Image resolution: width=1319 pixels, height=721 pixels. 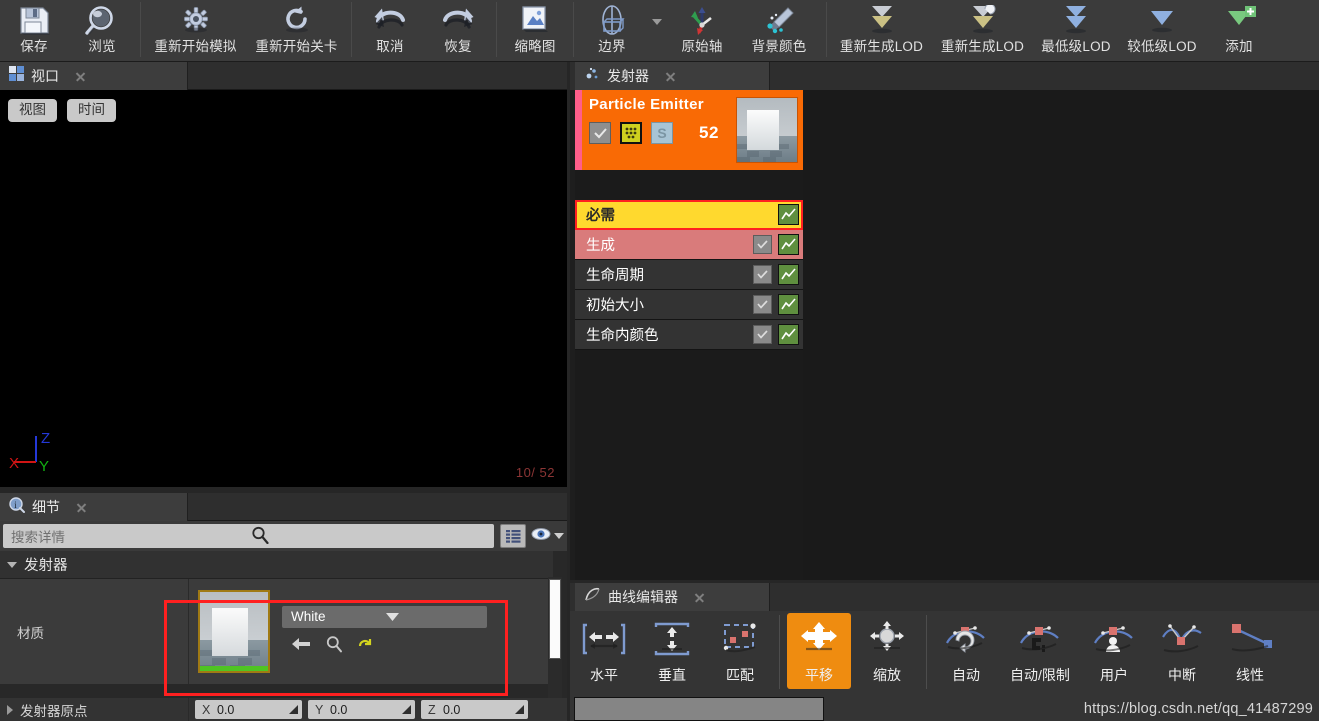 What do you see at coordinates (1250, 653) in the screenshot?
I see `curve-button-tangent-linear: 线性` at bounding box center [1250, 653].